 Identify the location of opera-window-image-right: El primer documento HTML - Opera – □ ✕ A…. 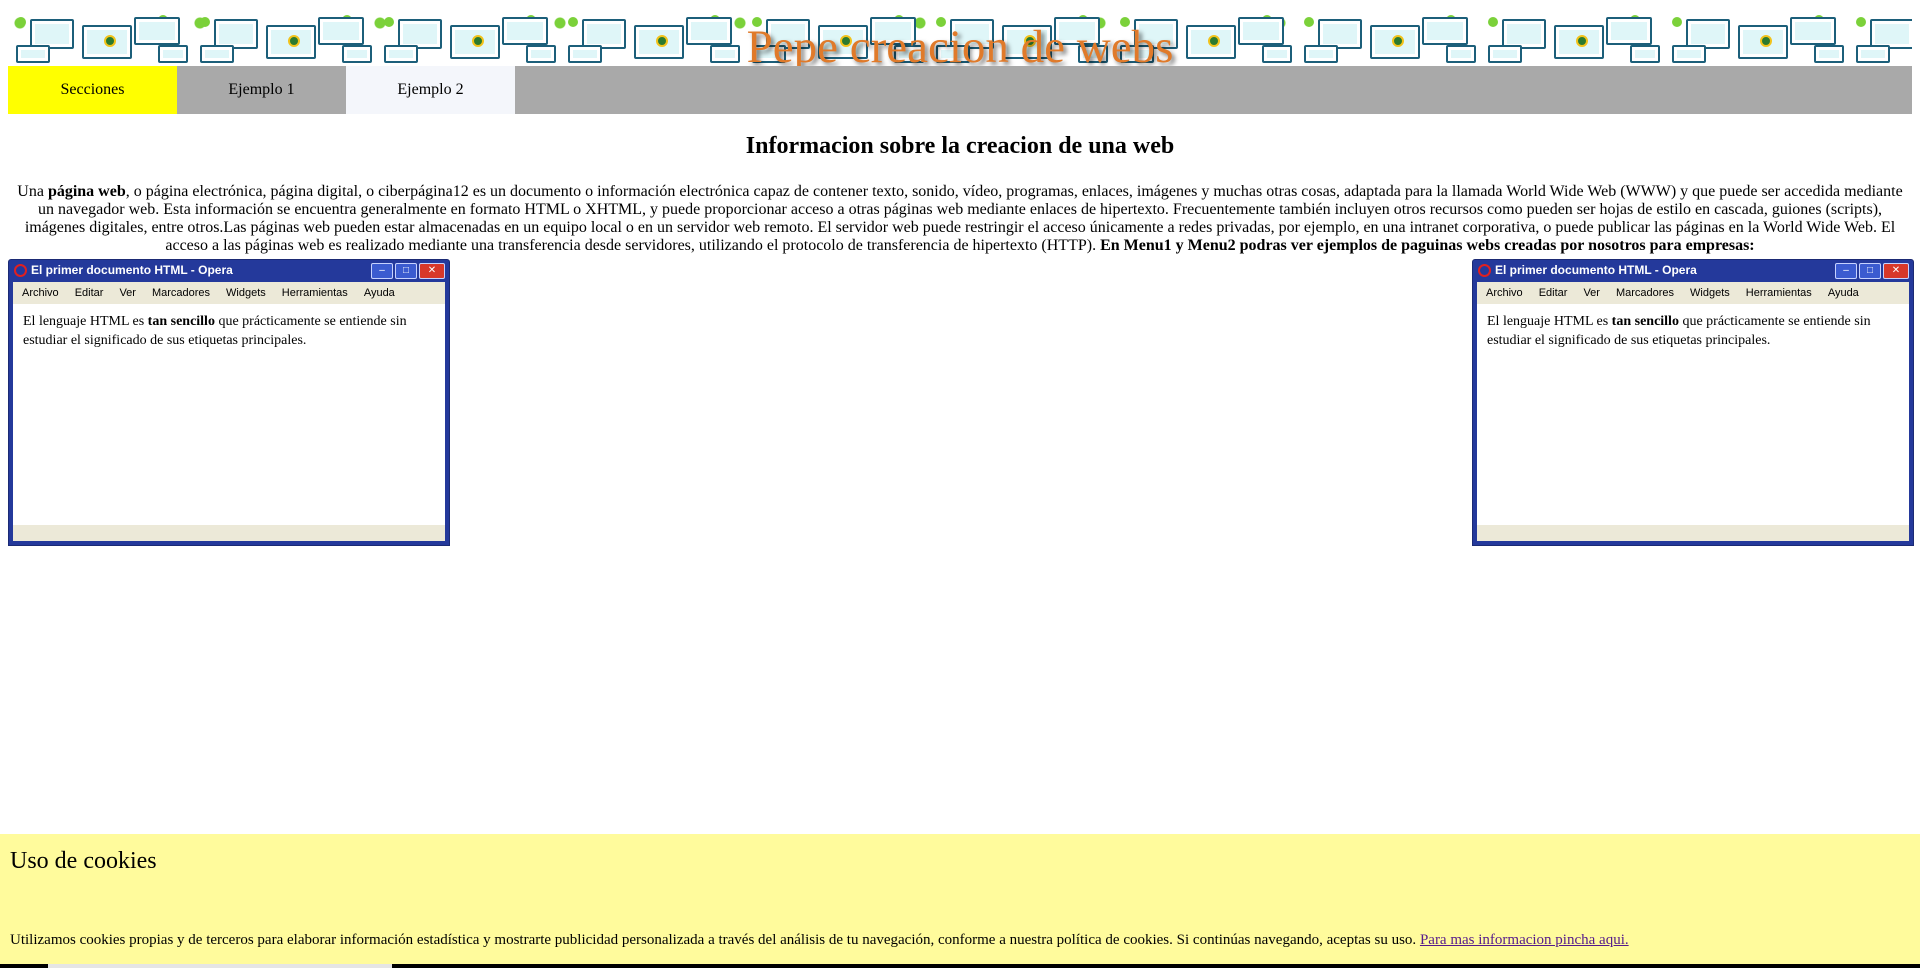
(1693, 402).